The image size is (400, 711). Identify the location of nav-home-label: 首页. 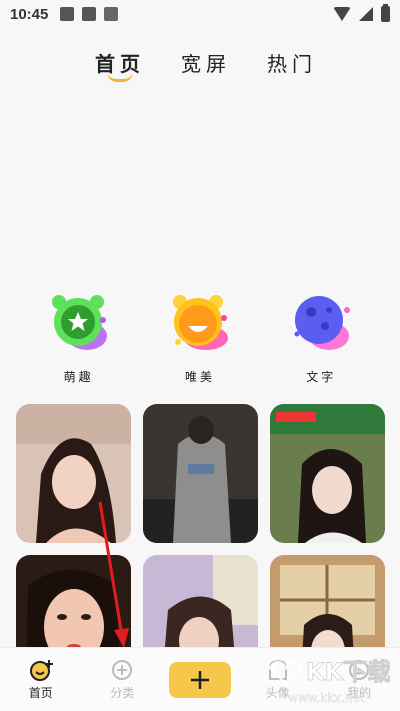
(40, 692).